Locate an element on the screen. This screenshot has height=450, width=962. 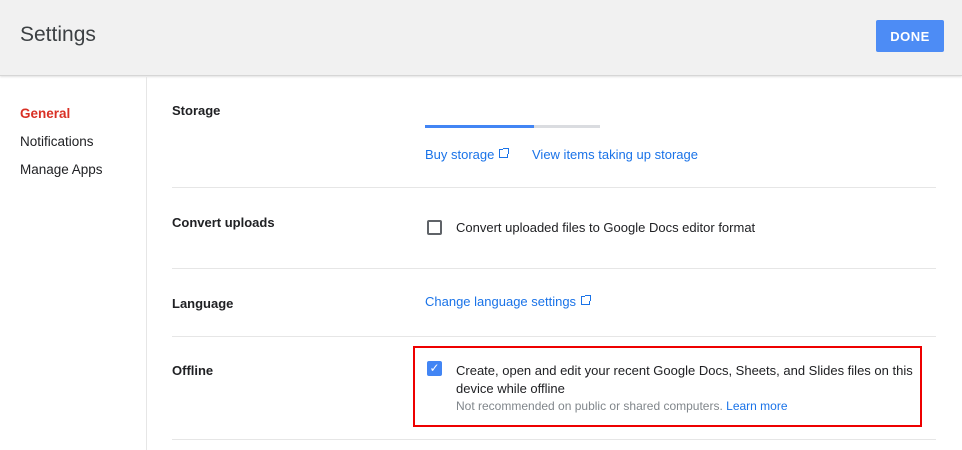
convert-checkbox is located at coordinates (434, 227).